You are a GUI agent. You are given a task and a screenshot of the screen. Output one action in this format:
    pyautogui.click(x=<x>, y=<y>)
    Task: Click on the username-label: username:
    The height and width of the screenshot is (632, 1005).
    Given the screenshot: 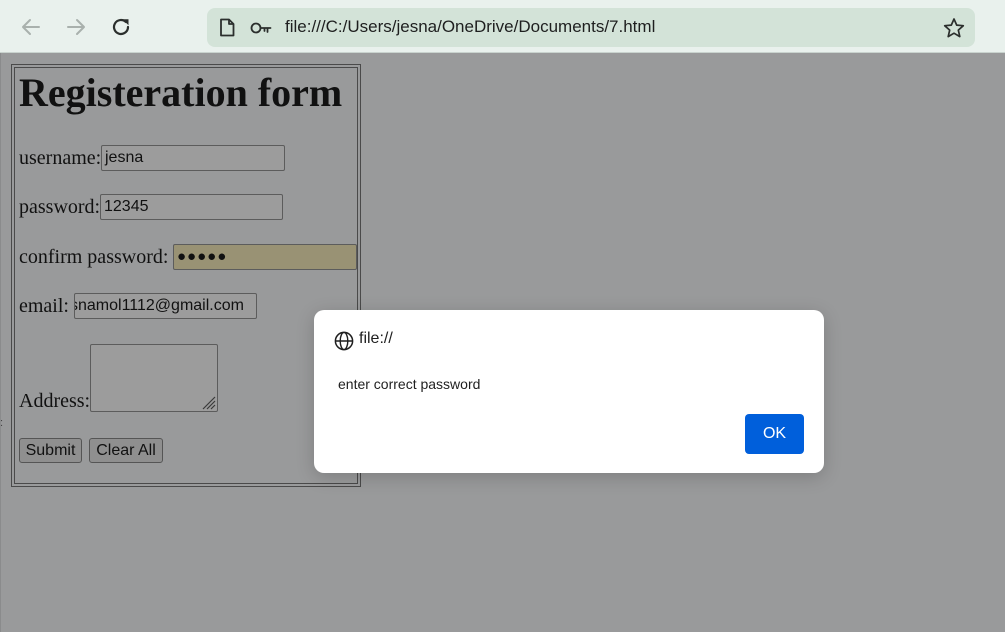 What is the action you would take?
    pyautogui.click(x=60, y=158)
    